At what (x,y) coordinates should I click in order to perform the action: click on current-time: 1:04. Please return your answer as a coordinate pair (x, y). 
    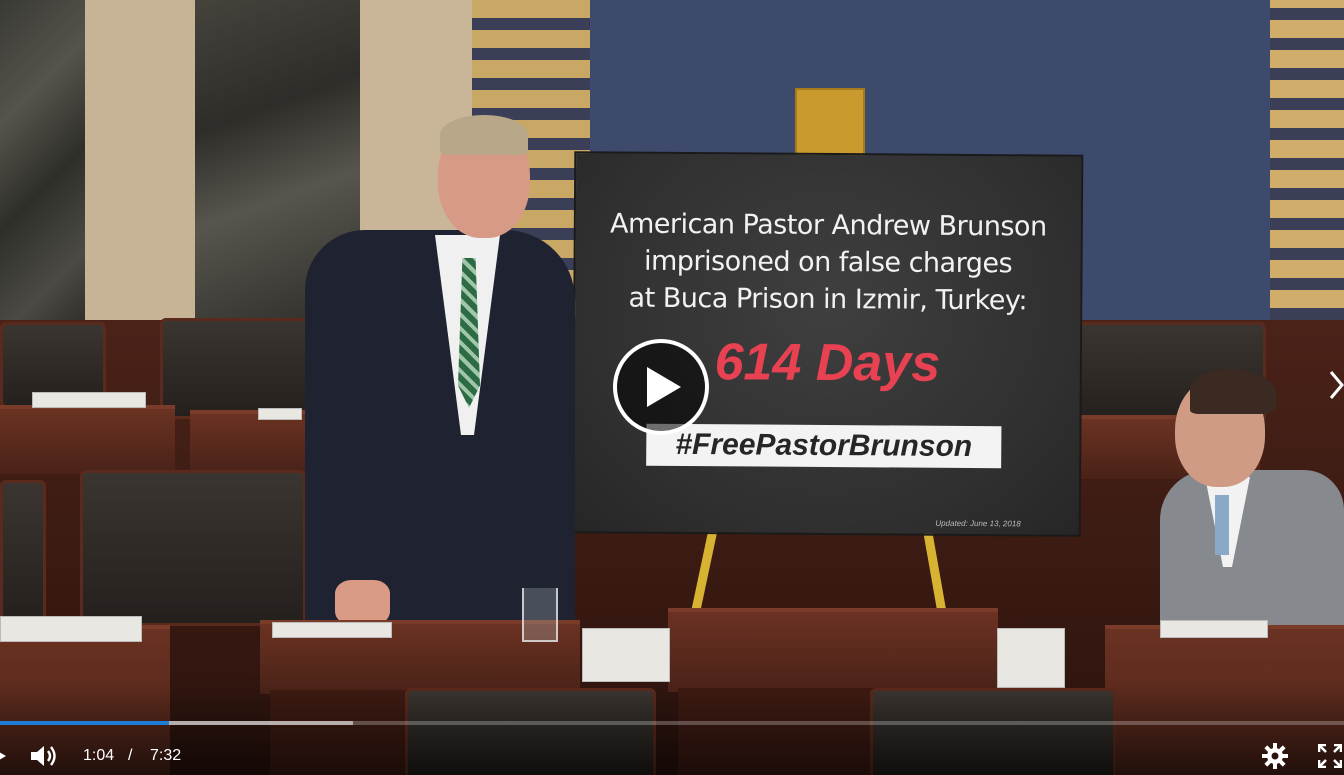
    Looking at the image, I should click on (98, 756).